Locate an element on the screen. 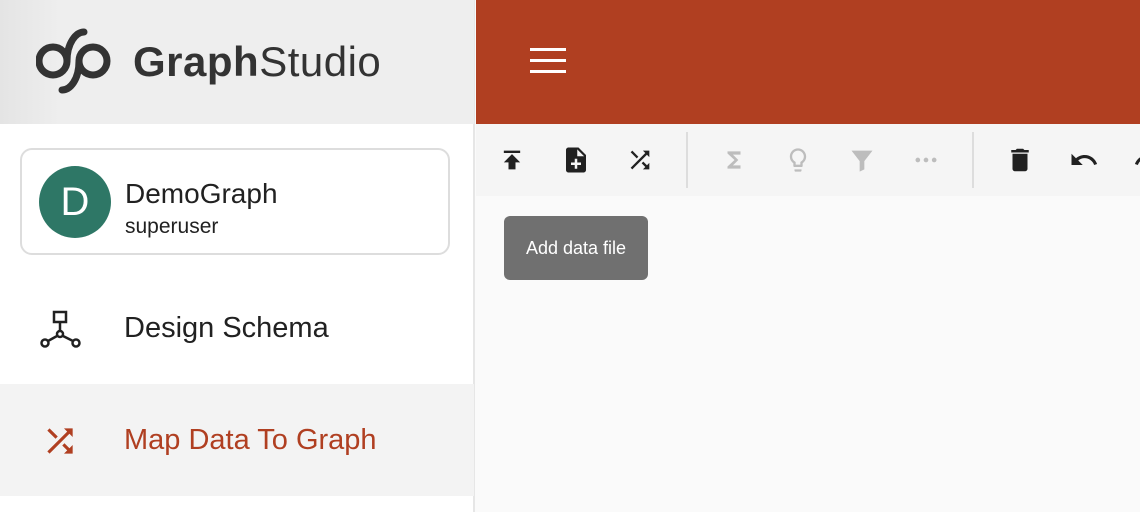  undo-button is located at coordinates (1084, 160).